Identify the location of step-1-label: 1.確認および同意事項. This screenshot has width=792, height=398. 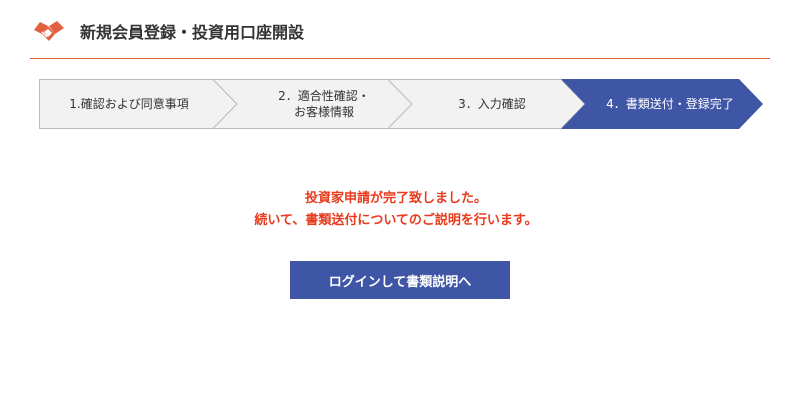
(129, 104).